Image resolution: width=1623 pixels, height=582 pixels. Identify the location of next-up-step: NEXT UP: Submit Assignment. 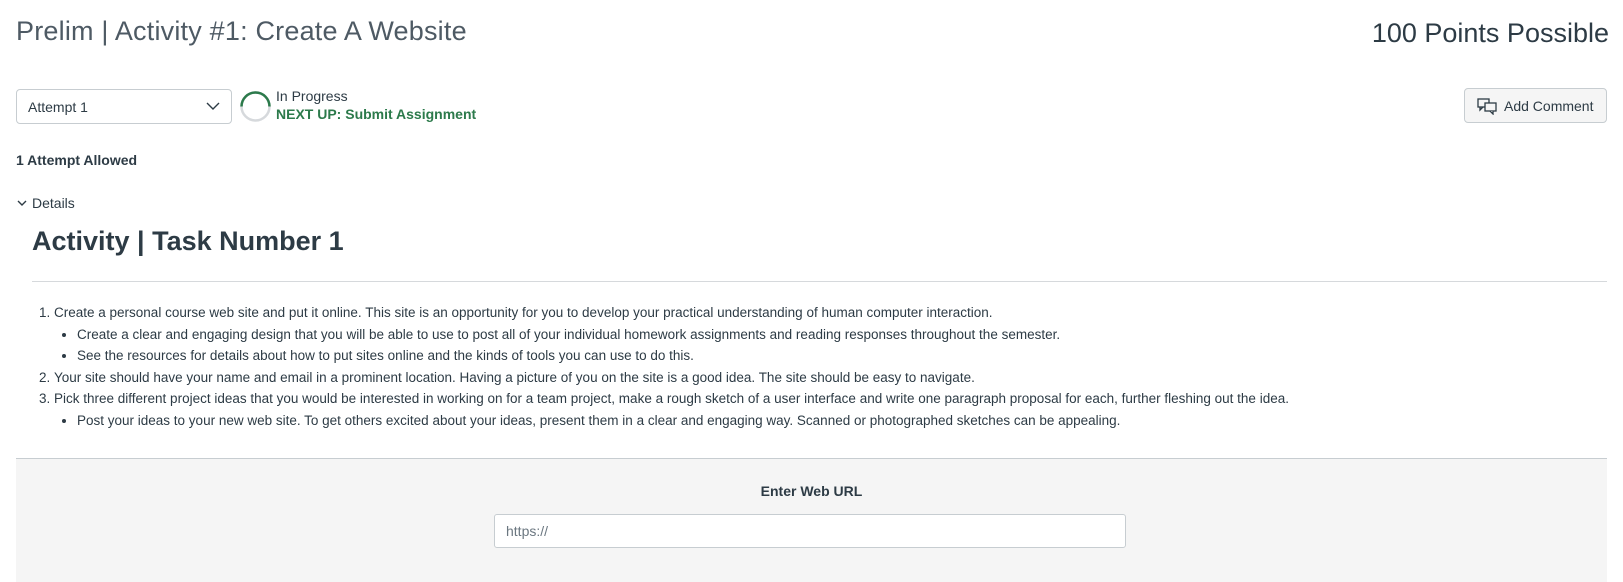
(376, 114).